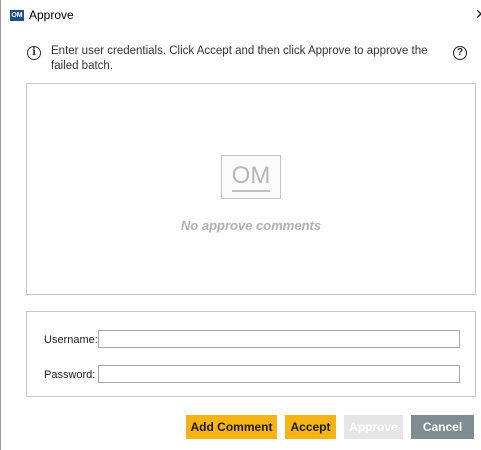 The width and height of the screenshot is (481, 450). Describe the element at coordinates (34, 53) in the screenshot. I see `info-icon: i` at that location.